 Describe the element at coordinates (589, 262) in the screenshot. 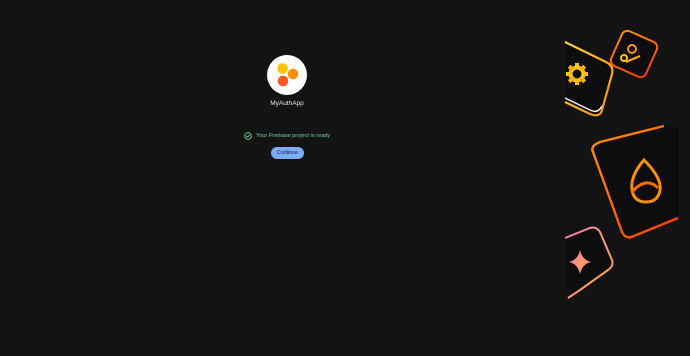

I see `sparkle-tile-icon` at that location.